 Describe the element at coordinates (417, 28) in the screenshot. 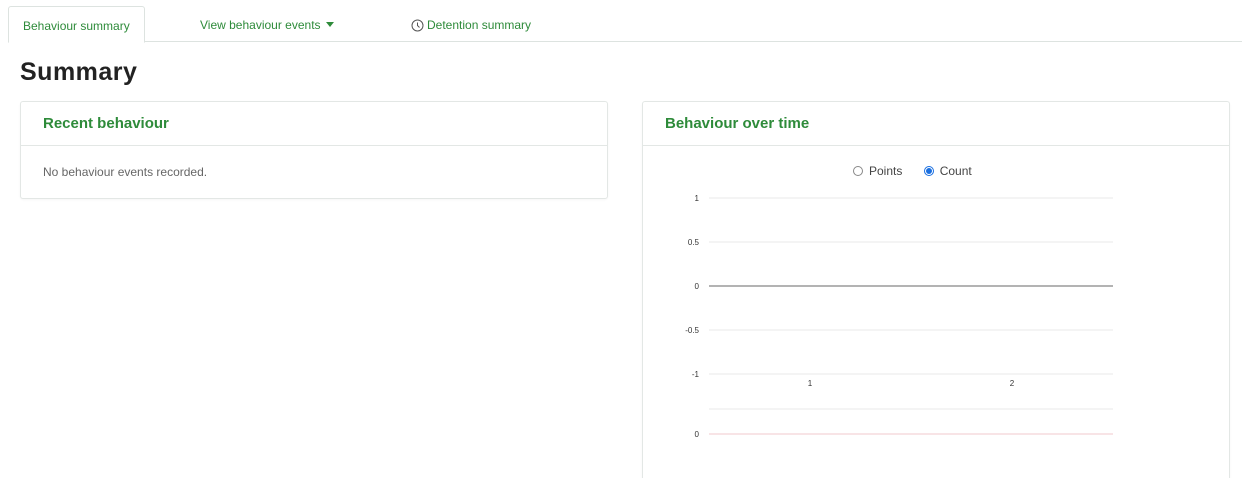

I see `clock-icon` at that location.